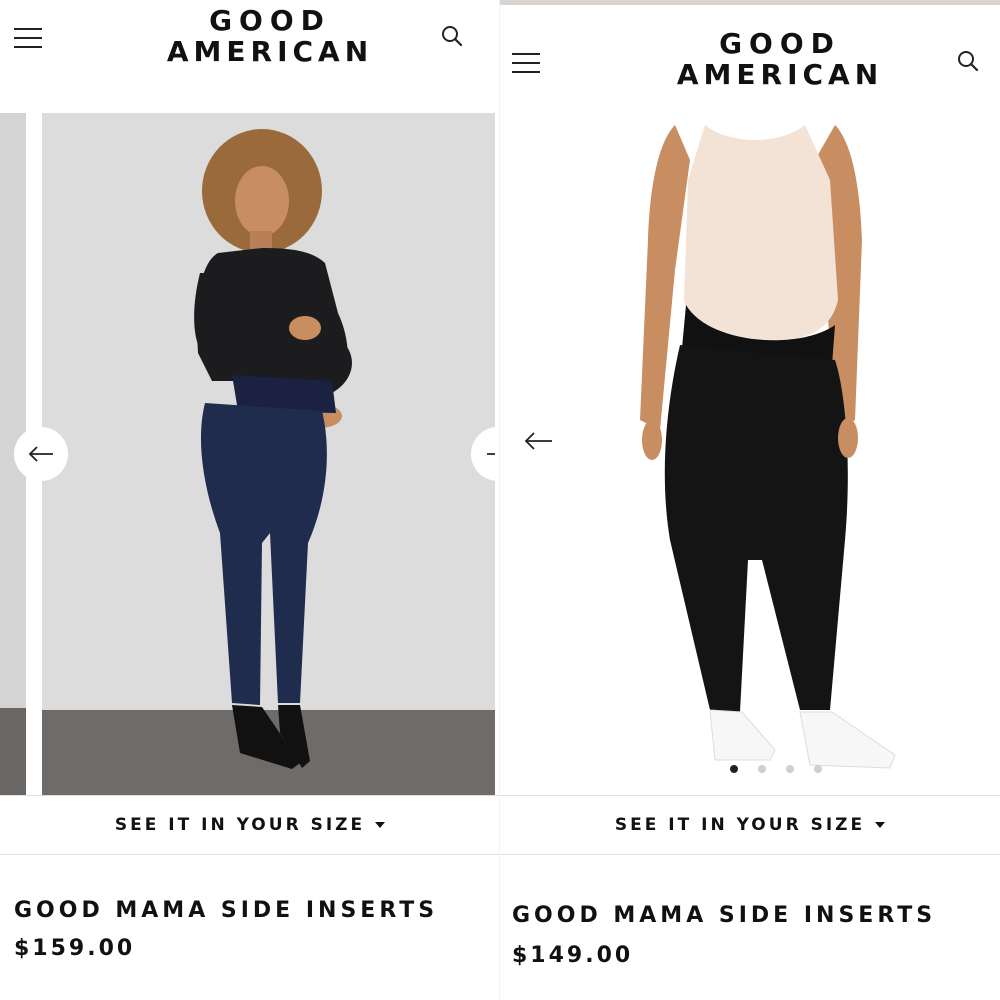  I want to click on product-price: $159.00, so click(75, 948).